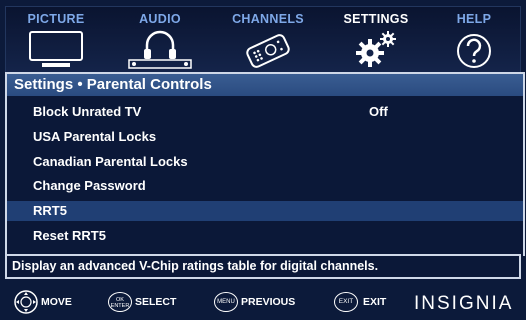 This screenshot has width=526, height=320. Describe the element at coordinates (26, 304) in the screenshot. I see `dpad-icon` at that location.